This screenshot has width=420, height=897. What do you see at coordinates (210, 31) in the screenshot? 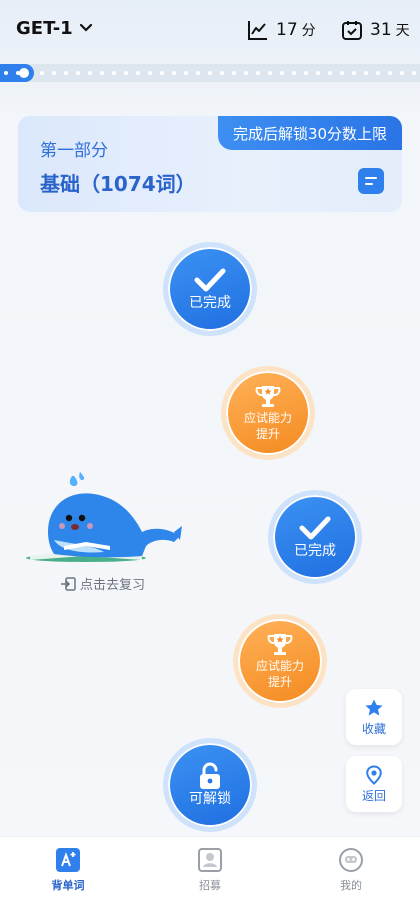
I see `top-bar: GET-1 17 分 31 天` at bounding box center [210, 31].